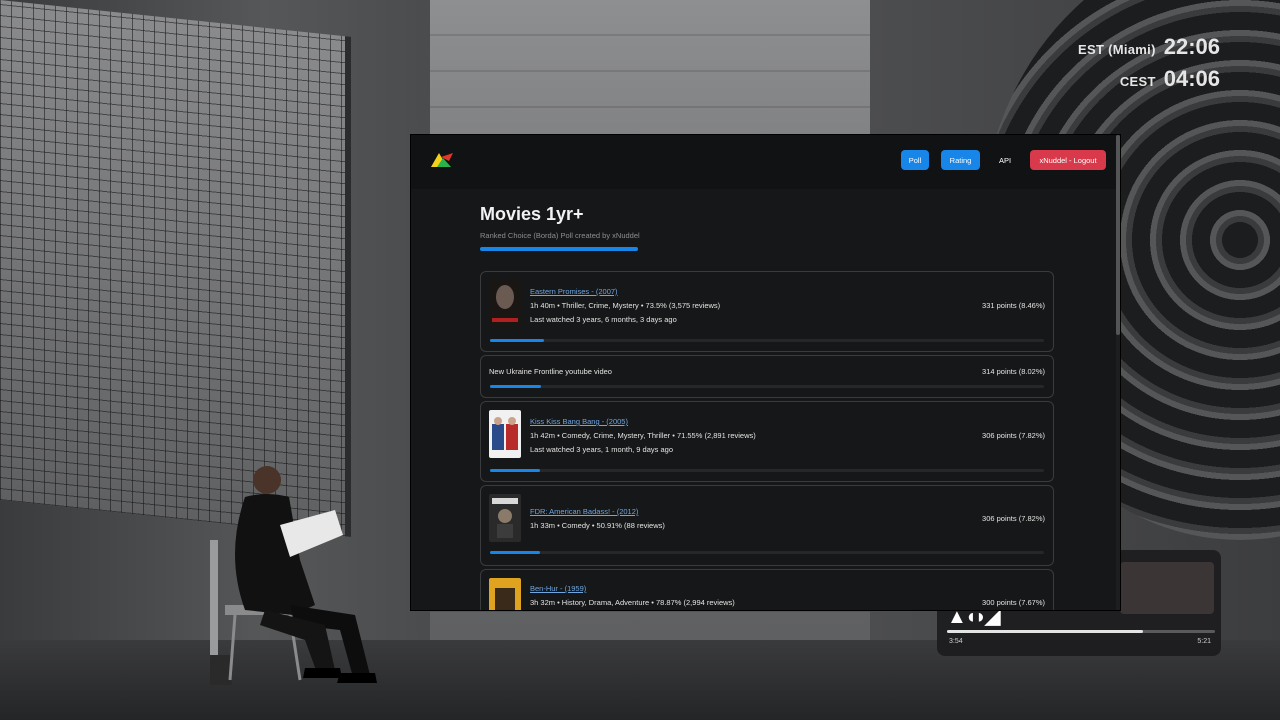  What do you see at coordinates (1013, 602) in the screenshot?
I see `points-label: 300 points (7.67%)` at bounding box center [1013, 602].